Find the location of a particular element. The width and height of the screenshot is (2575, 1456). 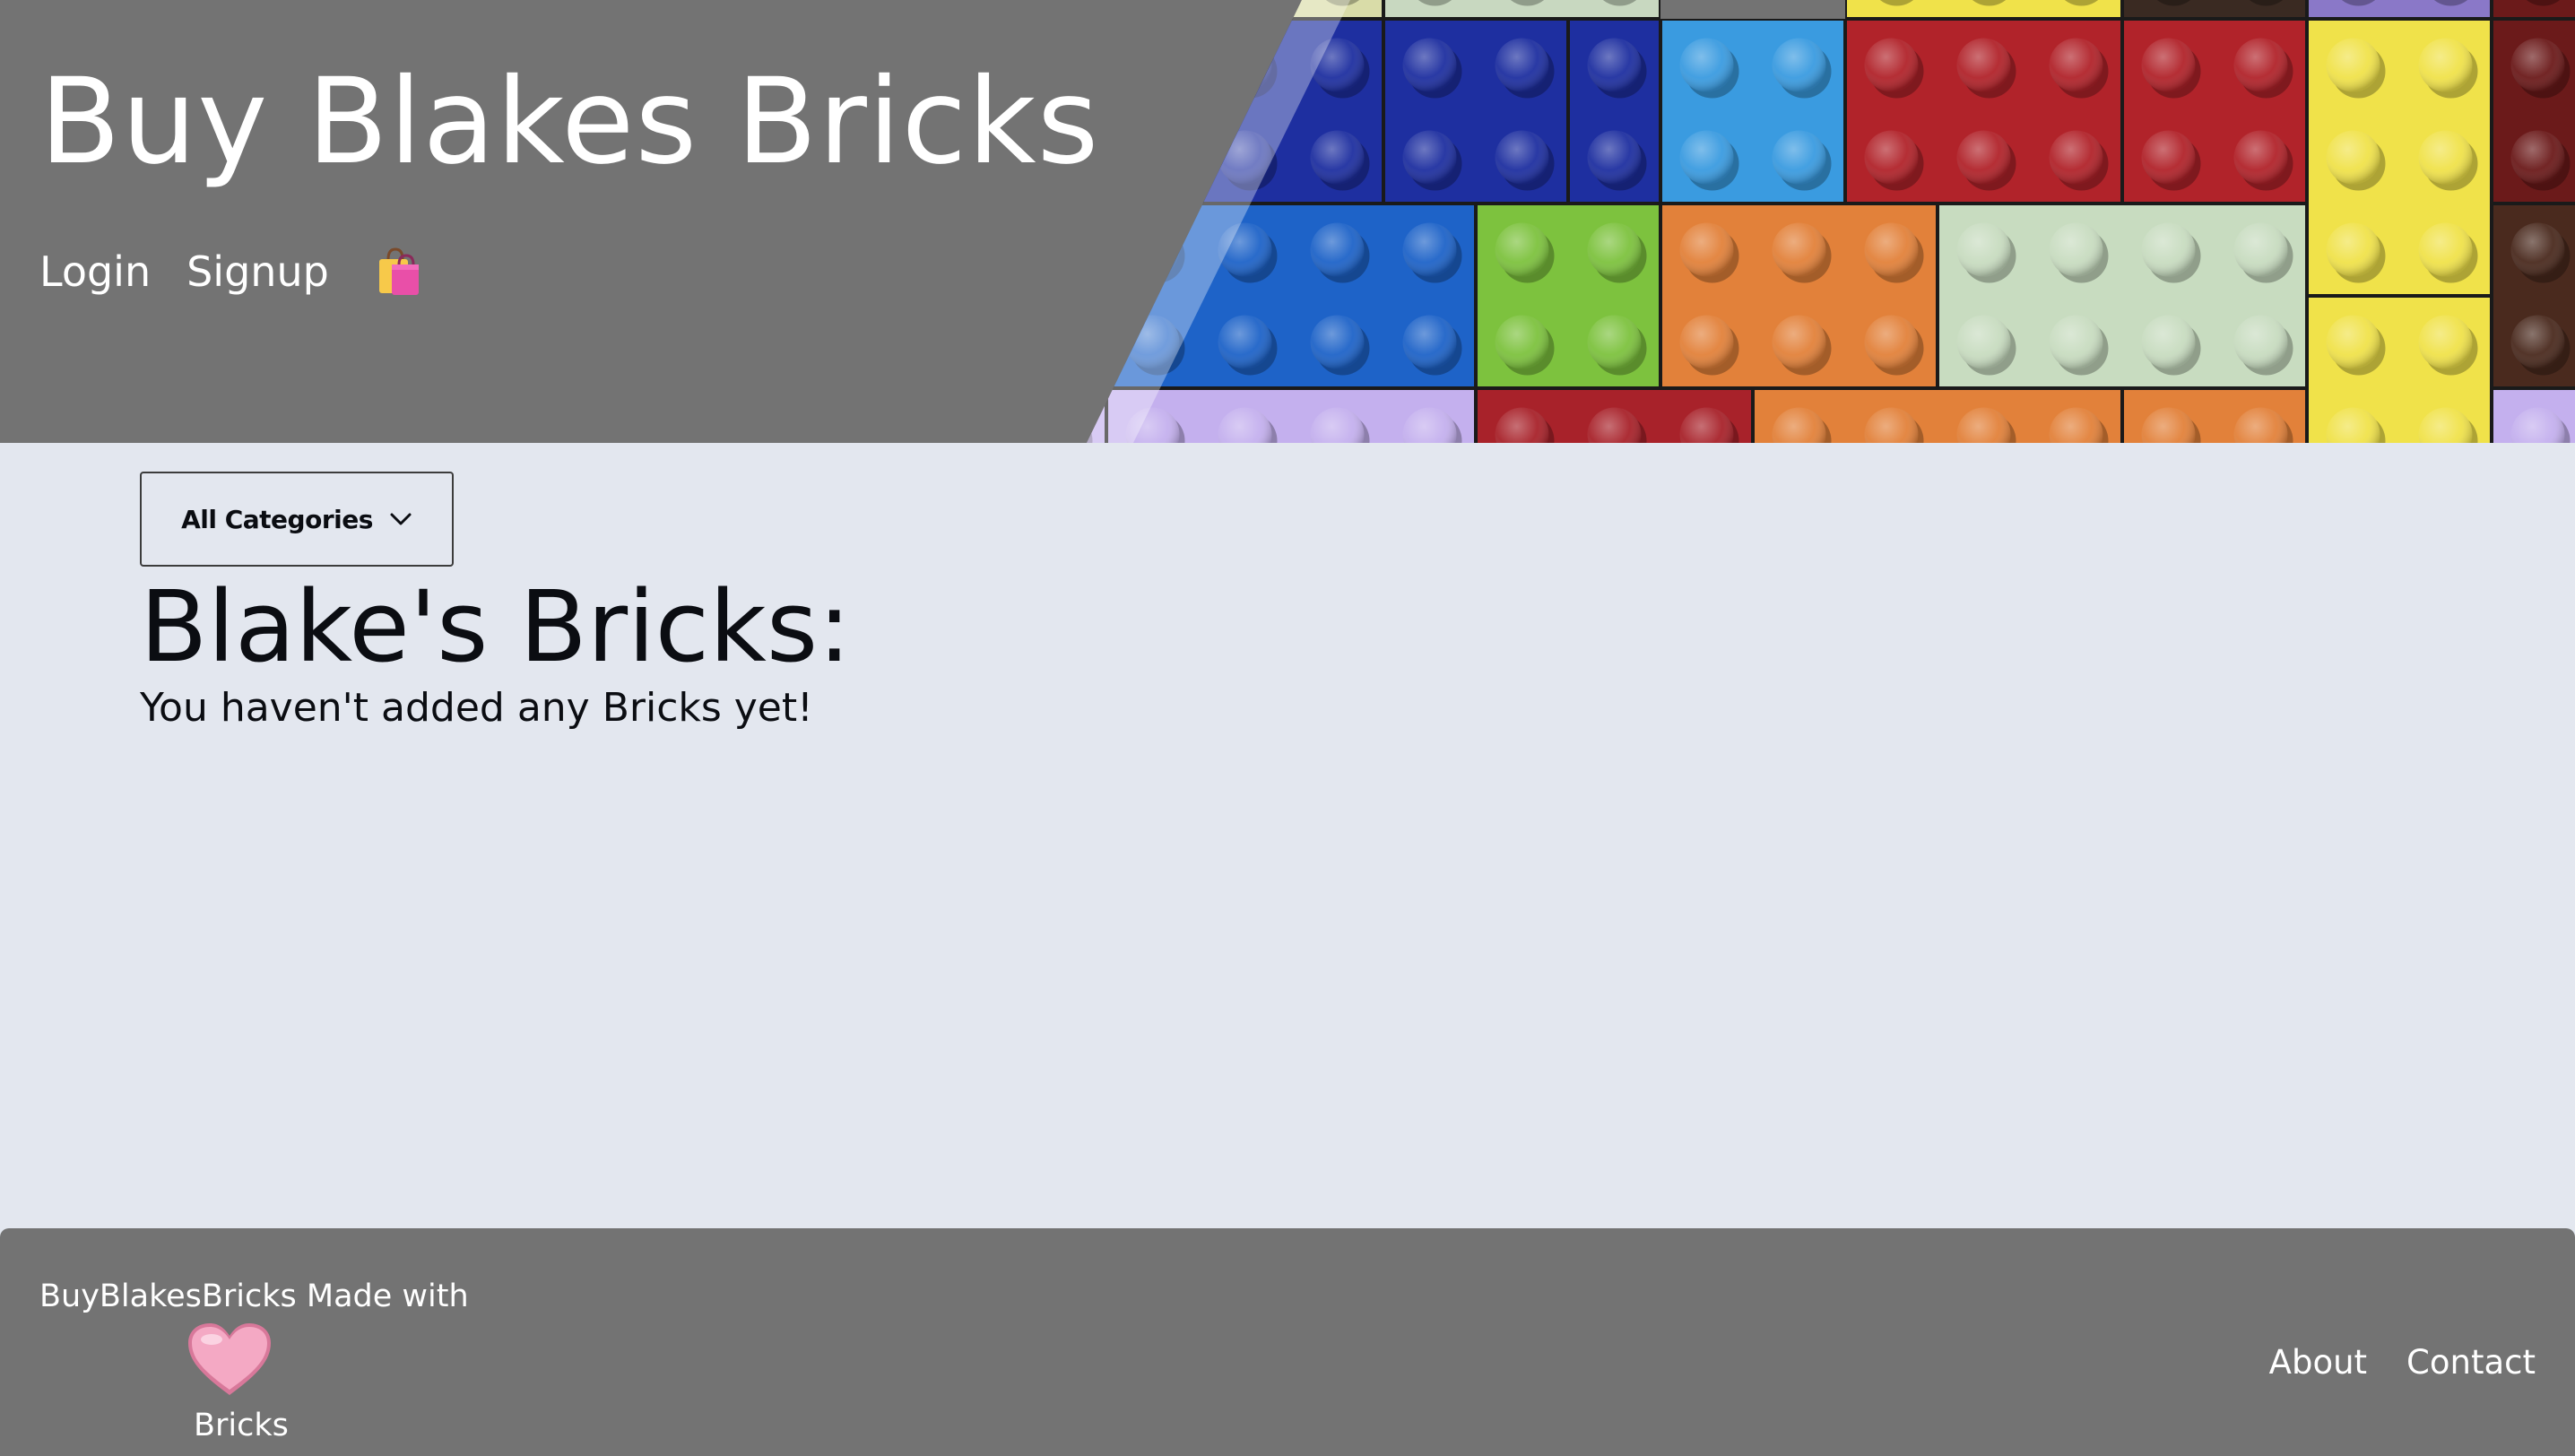

site-title: Buy Blakes Bricks is located at coordinates (569, 122).